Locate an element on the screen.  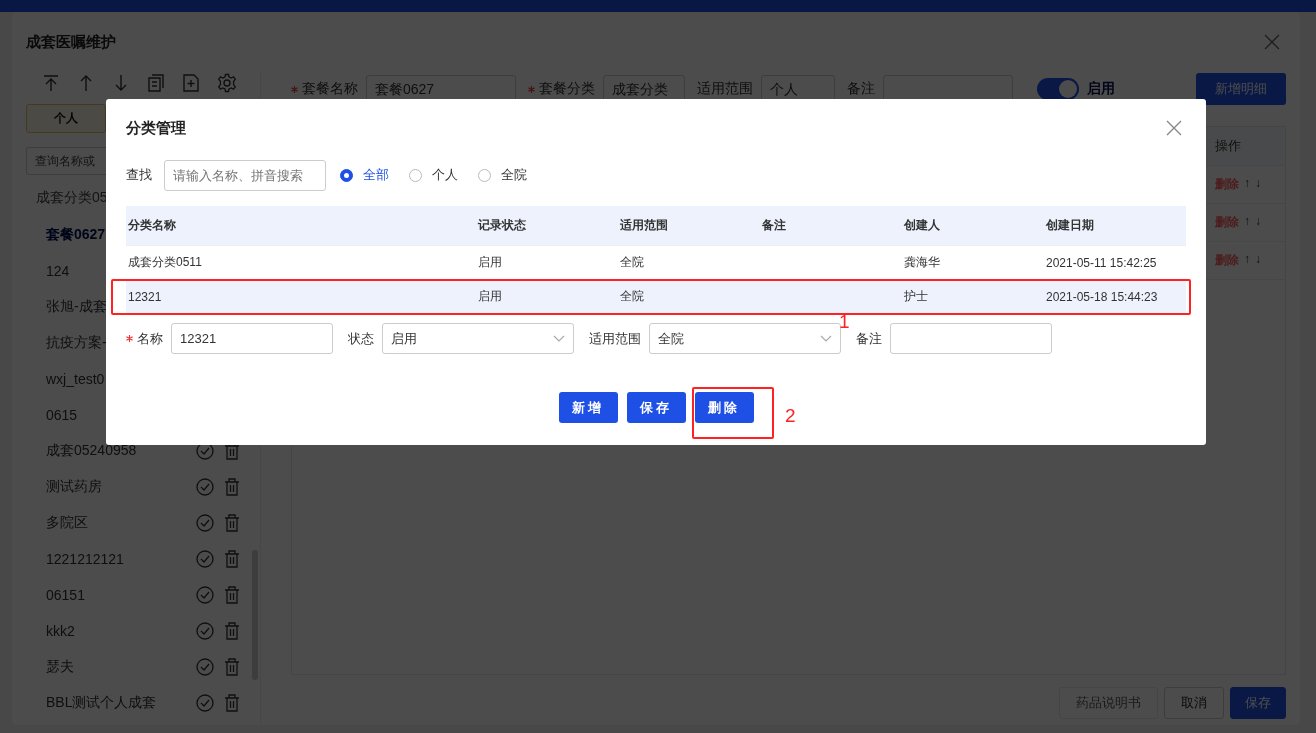
field-label: 名称 is located at coordinates (150, 338).